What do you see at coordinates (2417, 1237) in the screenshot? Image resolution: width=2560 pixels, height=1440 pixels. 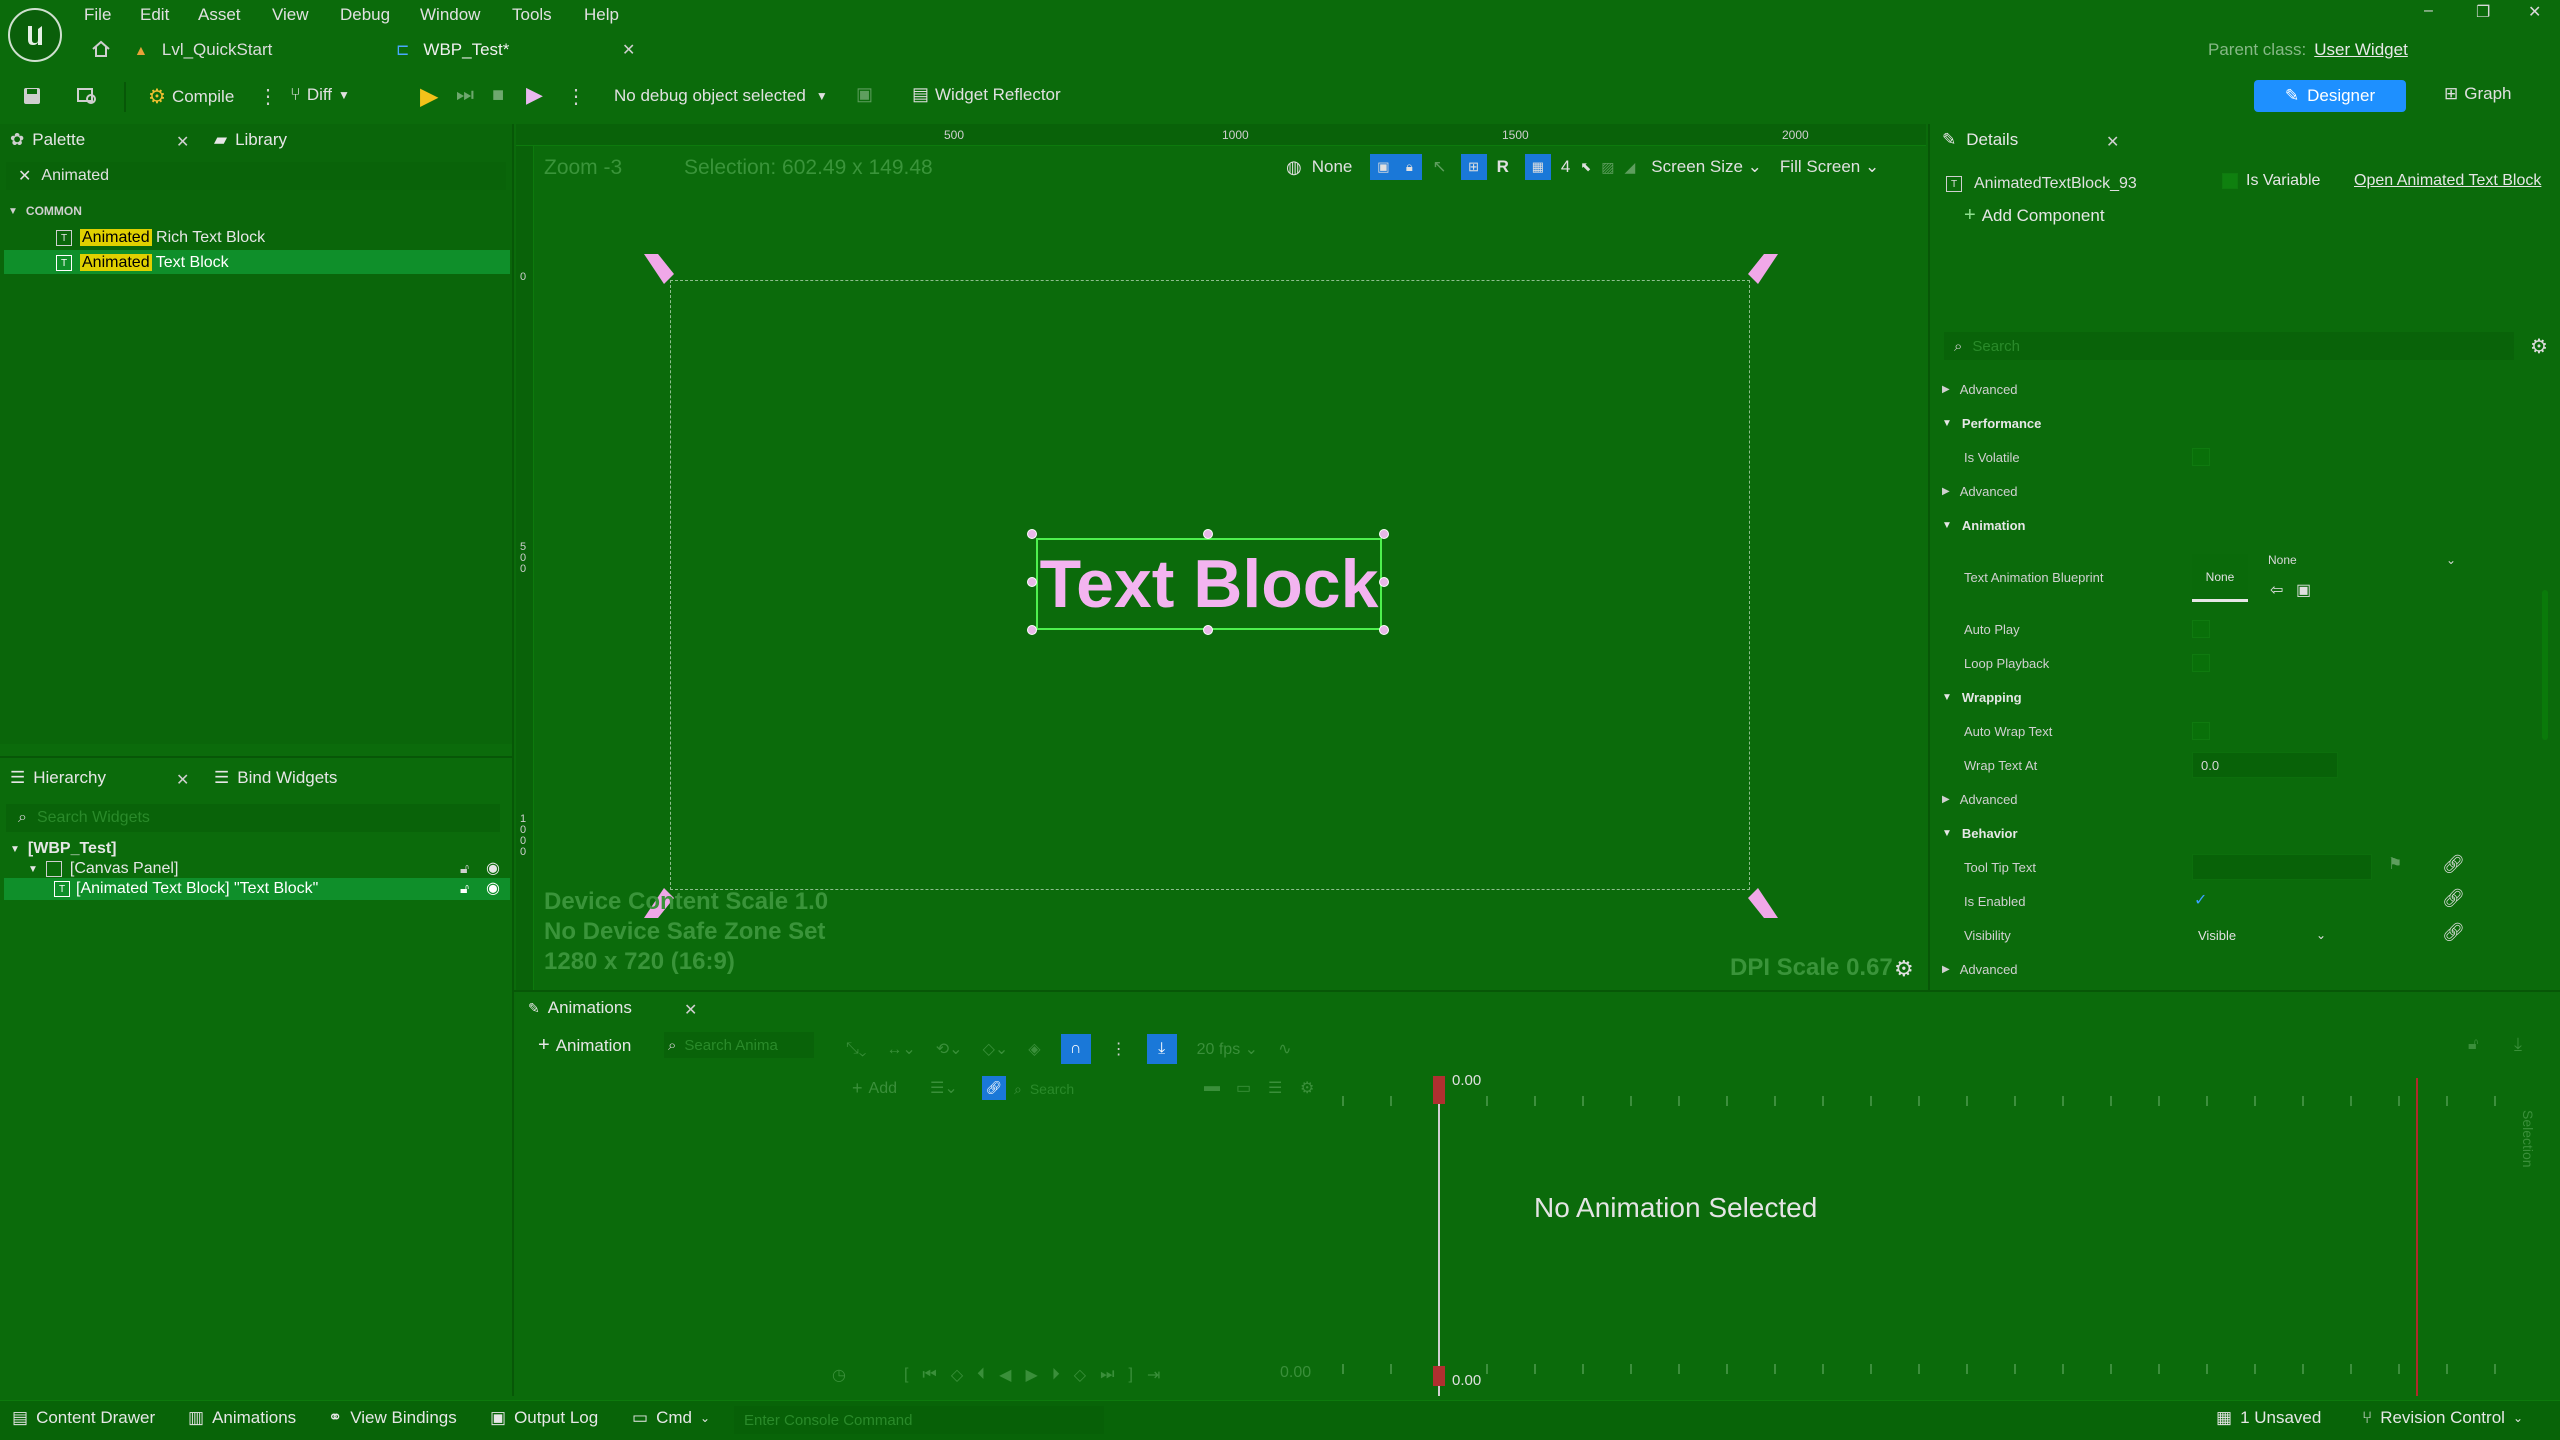 I see `end-range-line` at bounding box center [2417, 1237].